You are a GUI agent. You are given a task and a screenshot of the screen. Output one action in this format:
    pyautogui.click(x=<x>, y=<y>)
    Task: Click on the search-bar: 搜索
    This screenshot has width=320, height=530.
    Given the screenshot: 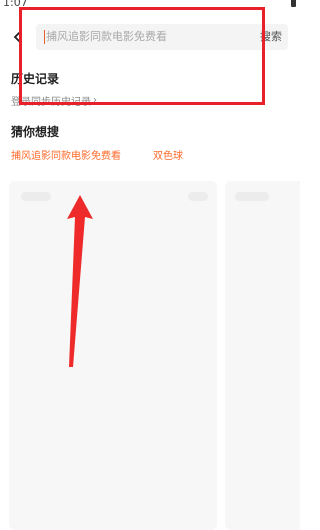 What is the action you would take?
    pyautogui.click(x=162, y=37)
    